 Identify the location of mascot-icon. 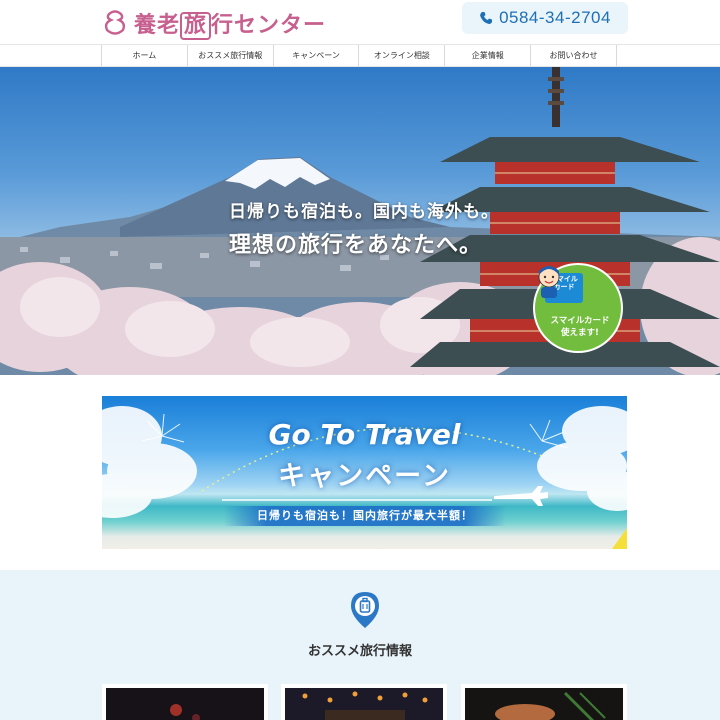
(549, 282).